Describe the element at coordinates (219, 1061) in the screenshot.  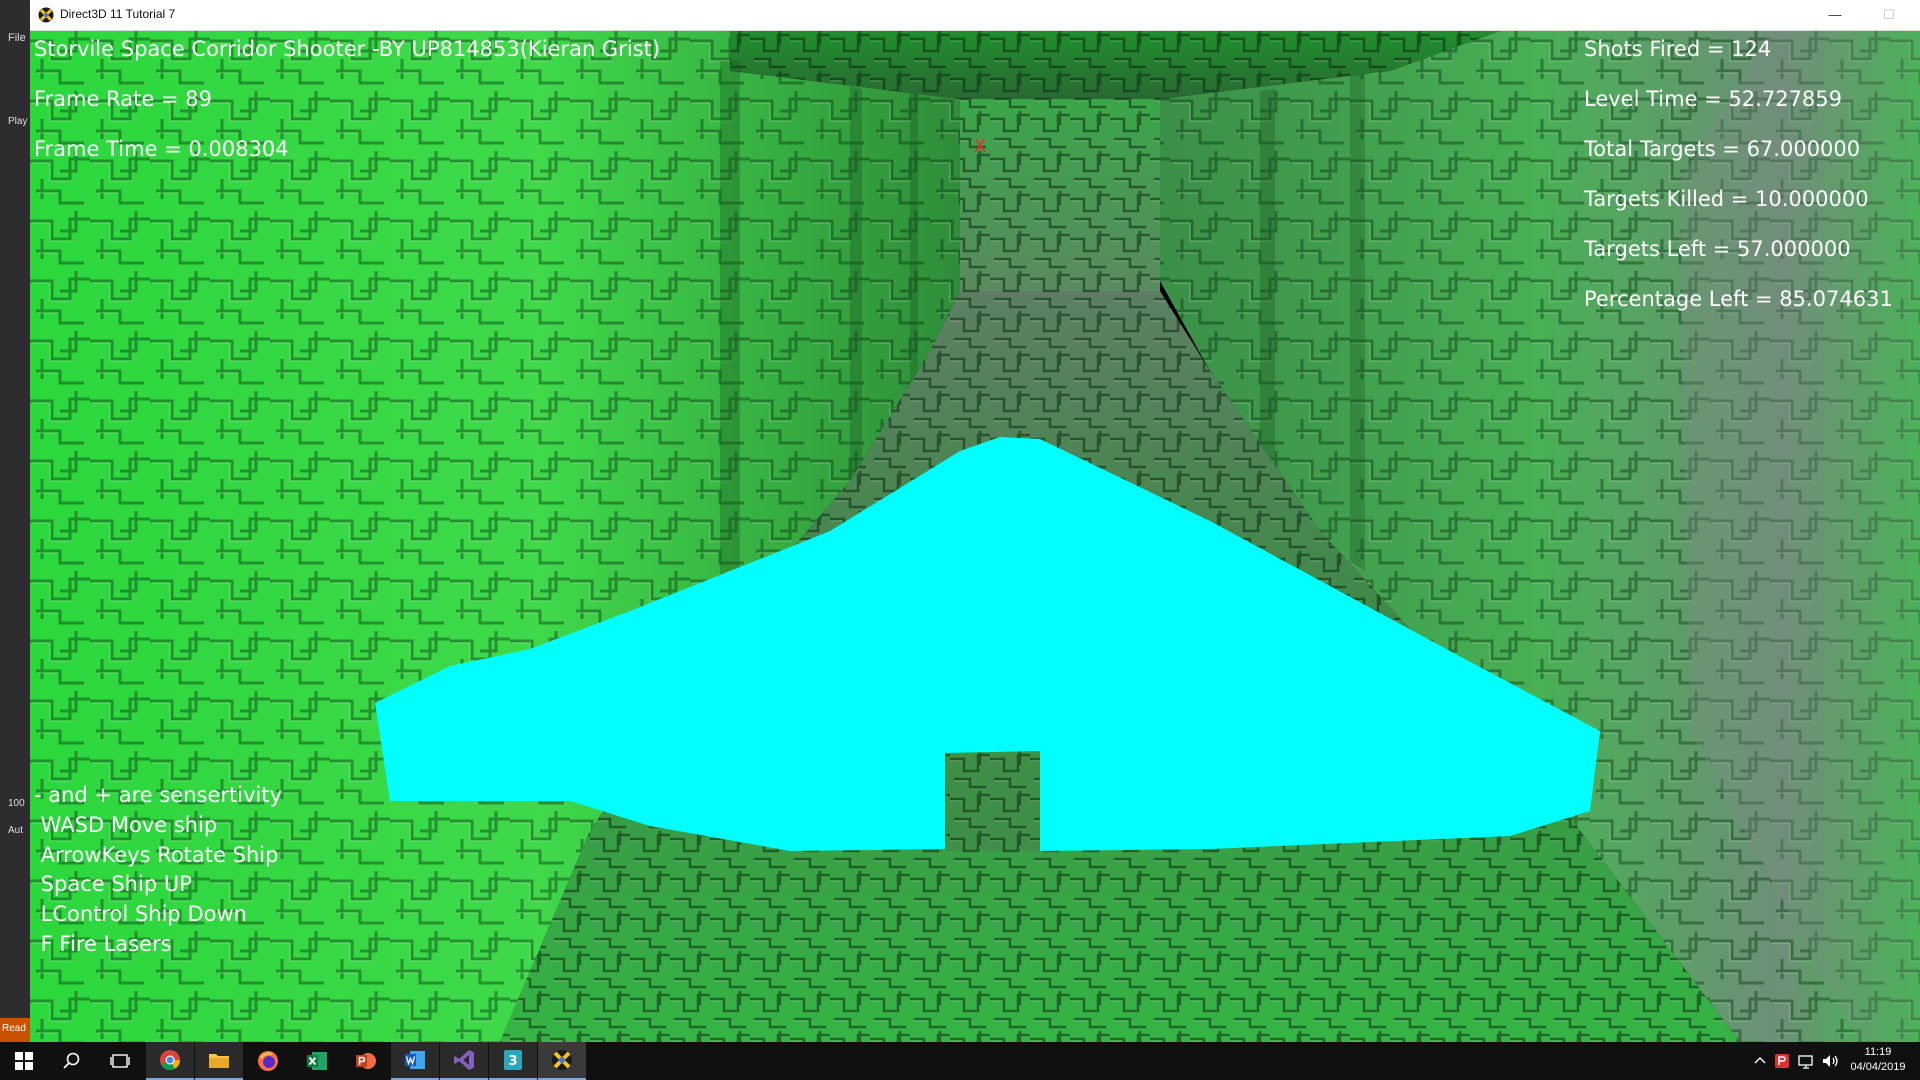
I see `file-explorer-icon` at that location.